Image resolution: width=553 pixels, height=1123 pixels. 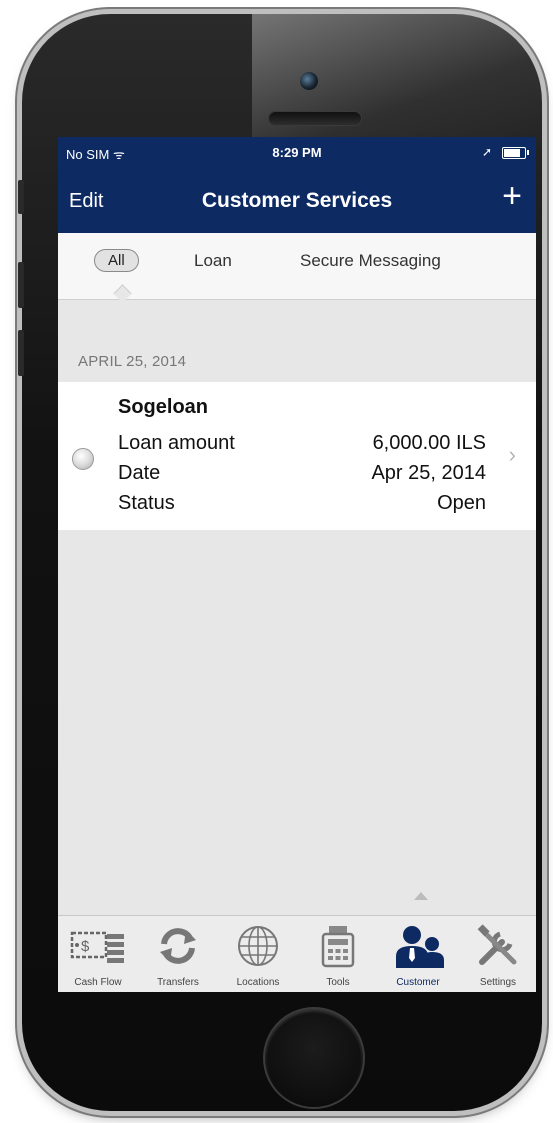 I want to click on tab-tools: Tools, so click(x=338, y=954).